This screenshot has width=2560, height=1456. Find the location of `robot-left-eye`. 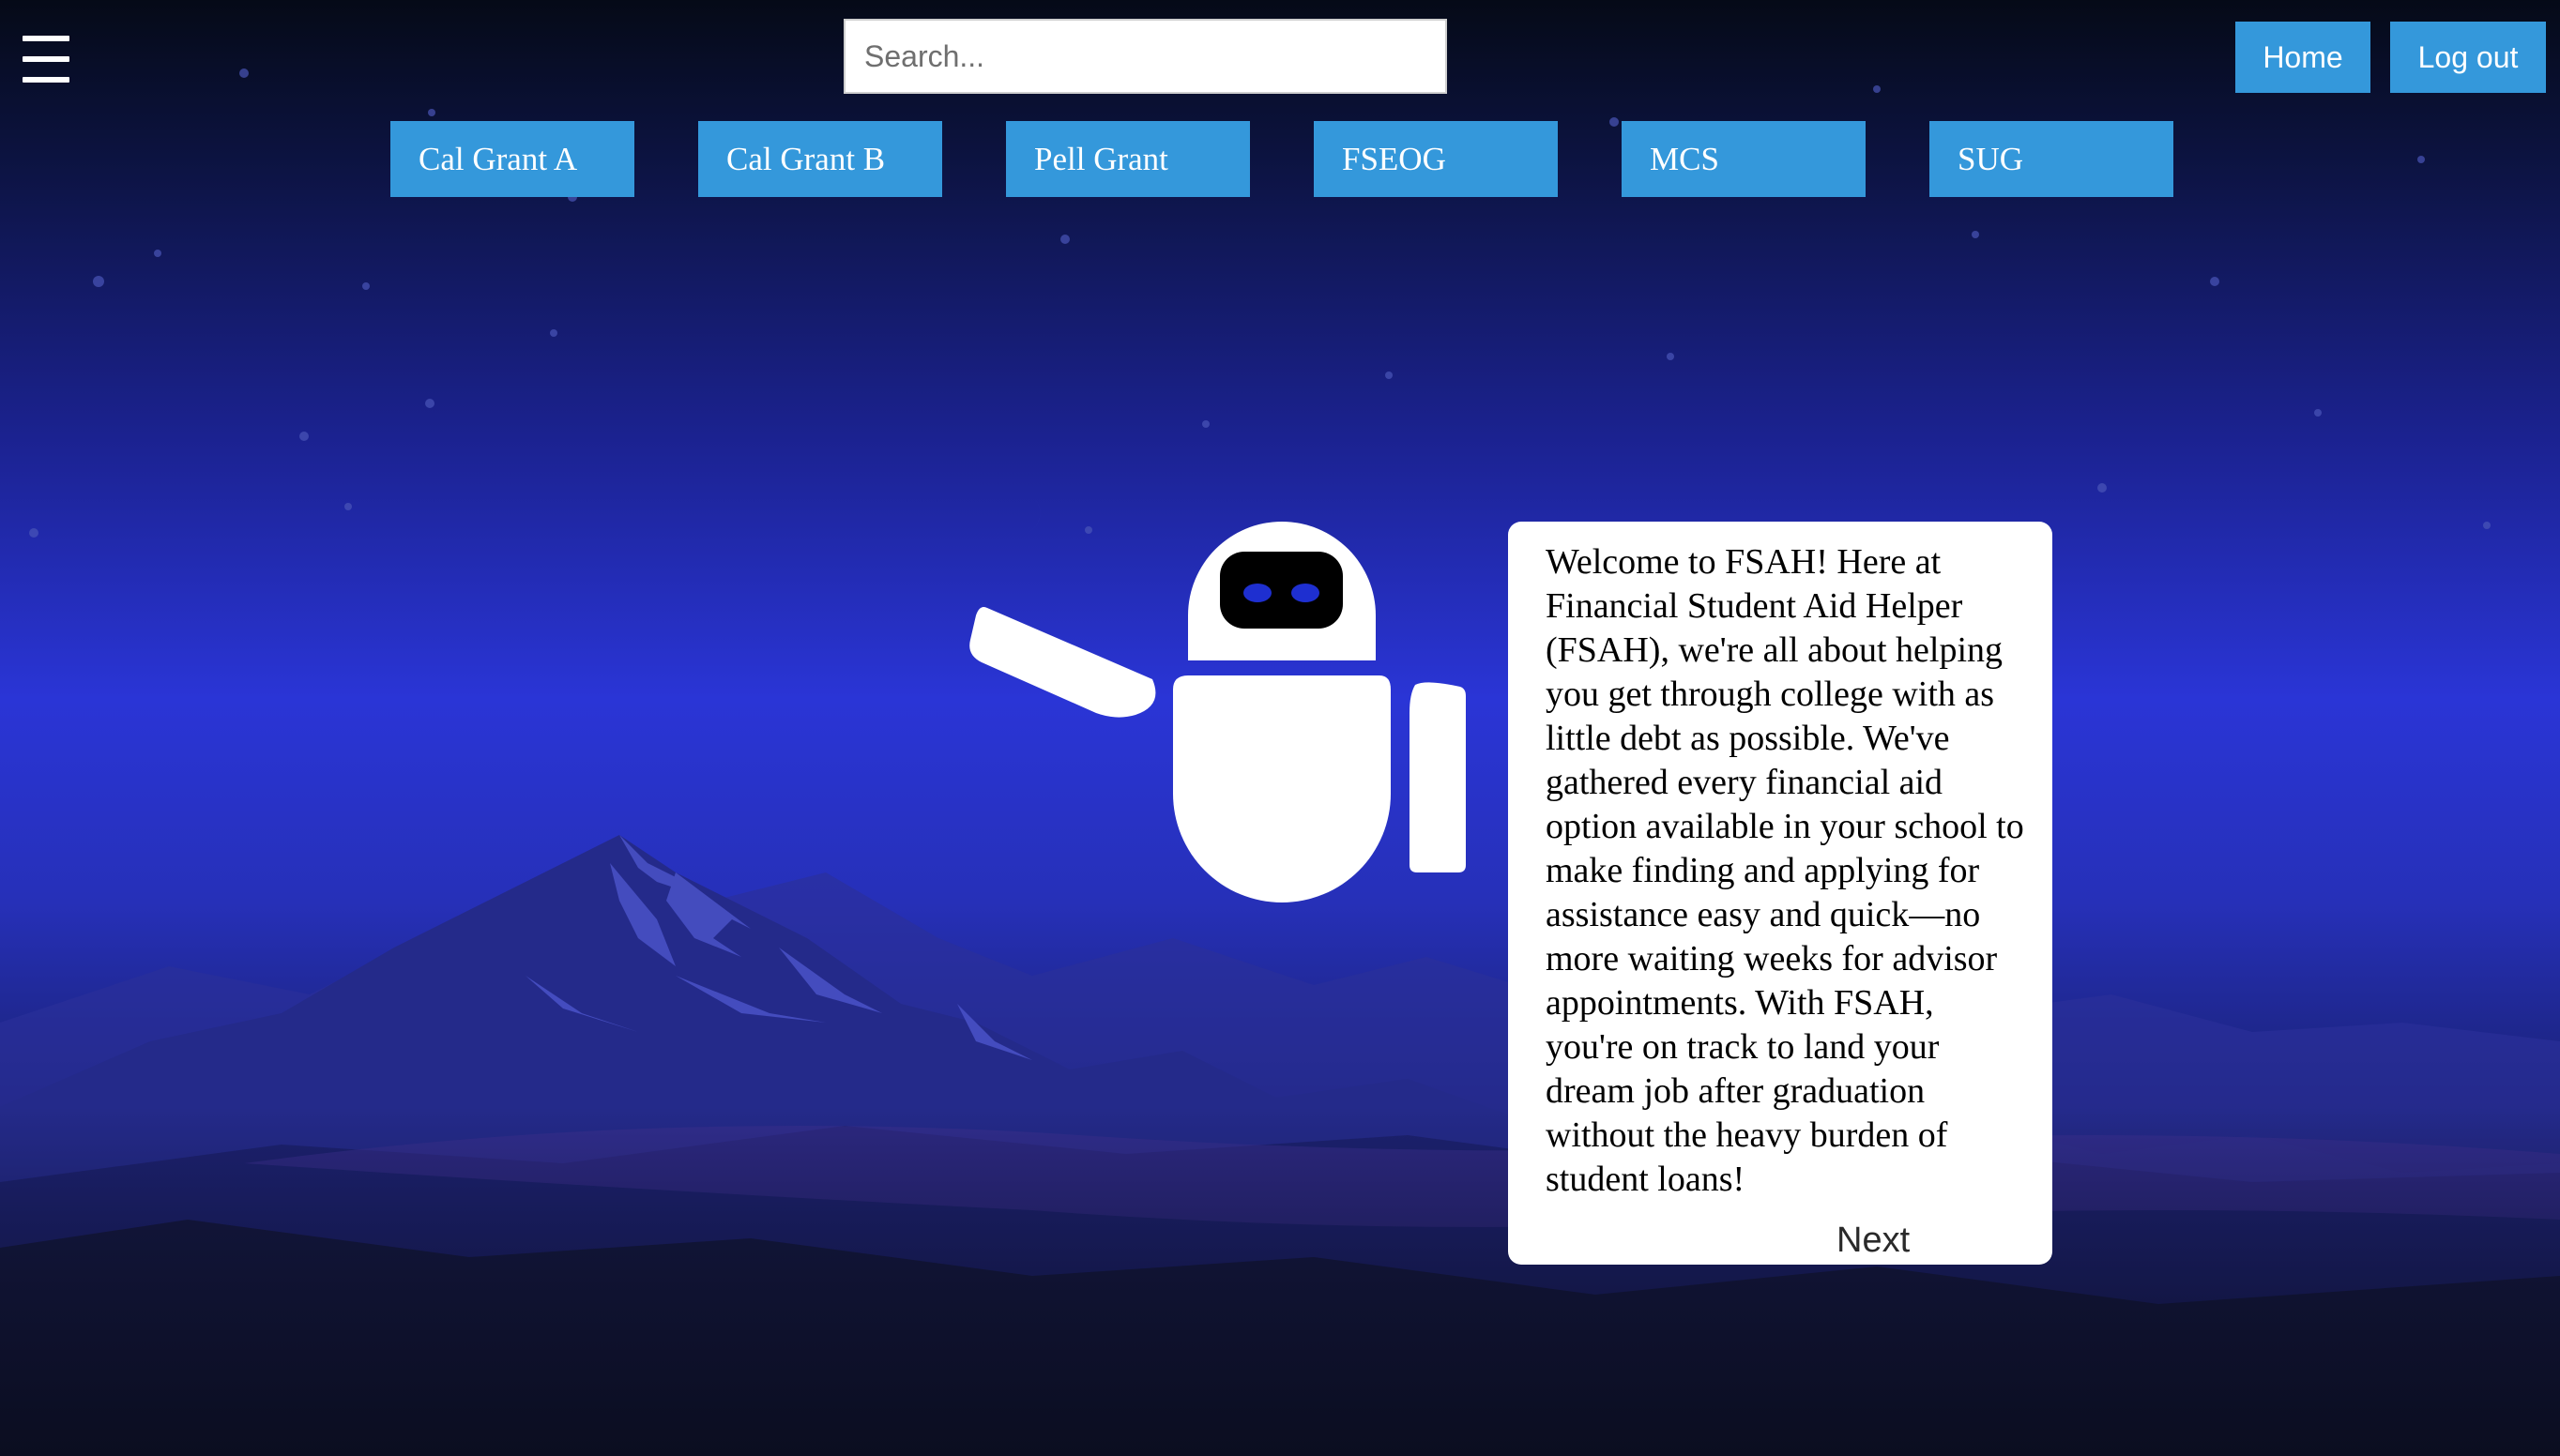

robot-left-eye is located at coordinates (1257, 593).